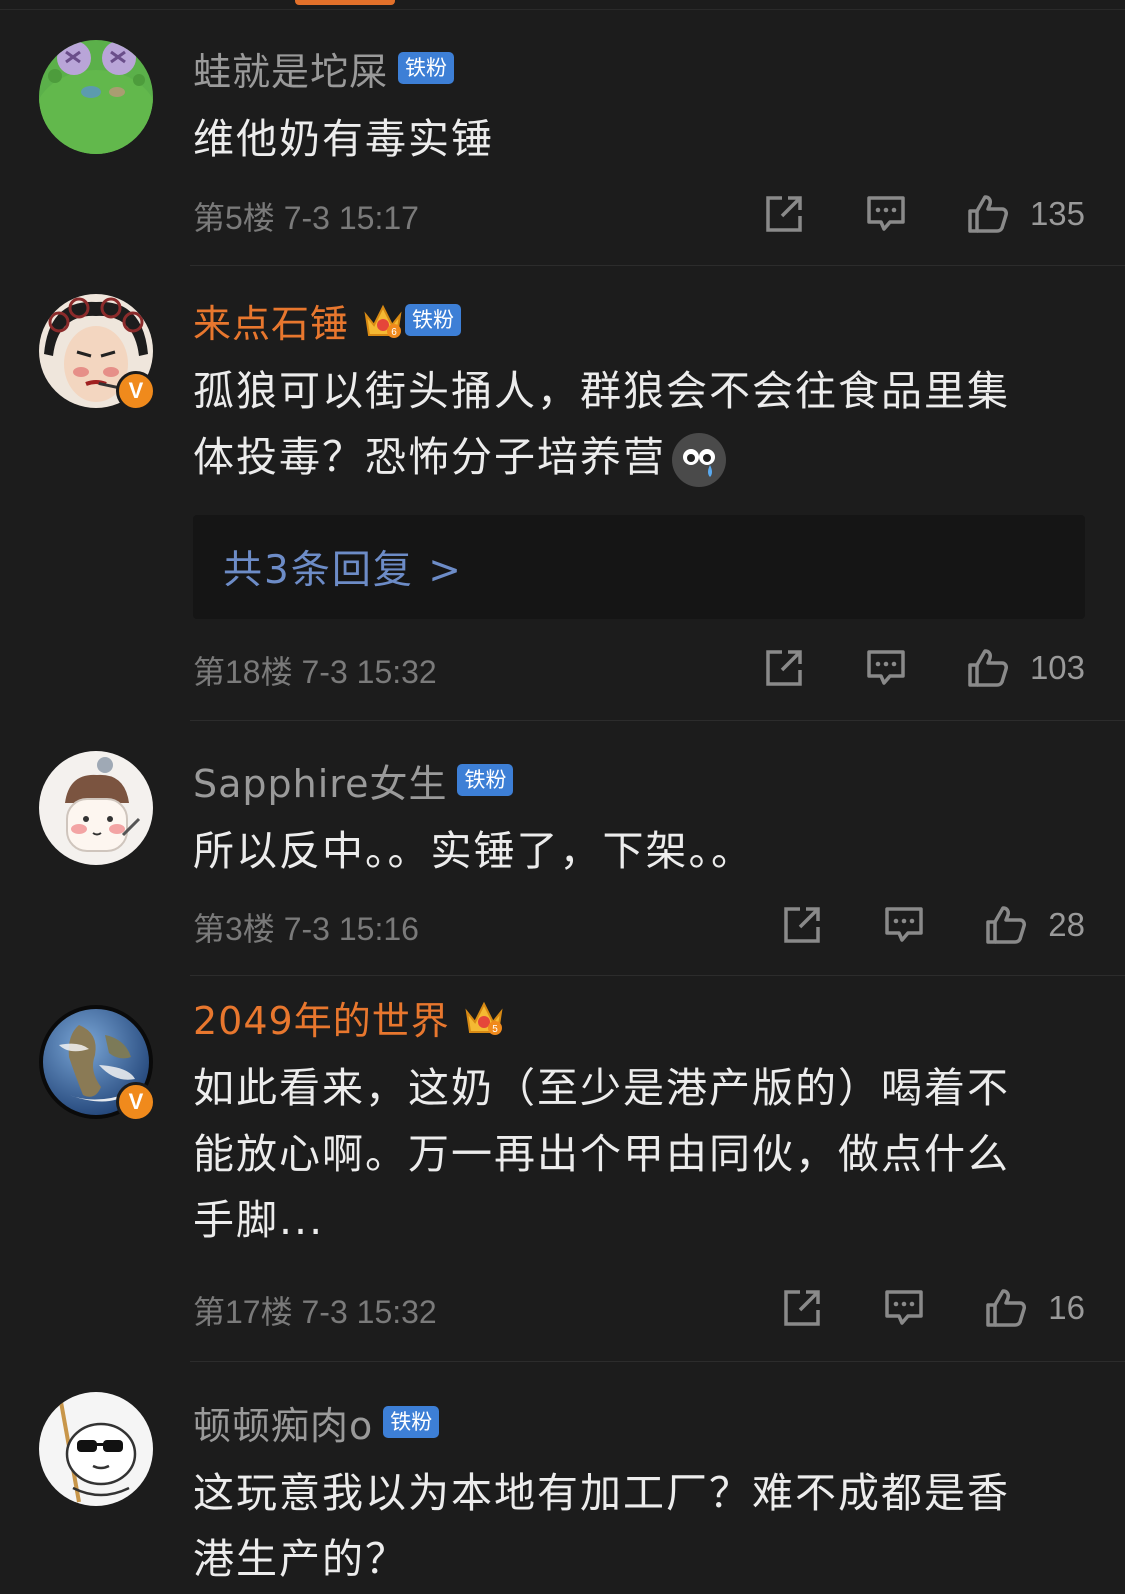 This screenshot has height=1594, width=1125. Describe the element at coordinates (639, 567) in the screenshot. I see `replies-box: 共3条回复 >` at that location.